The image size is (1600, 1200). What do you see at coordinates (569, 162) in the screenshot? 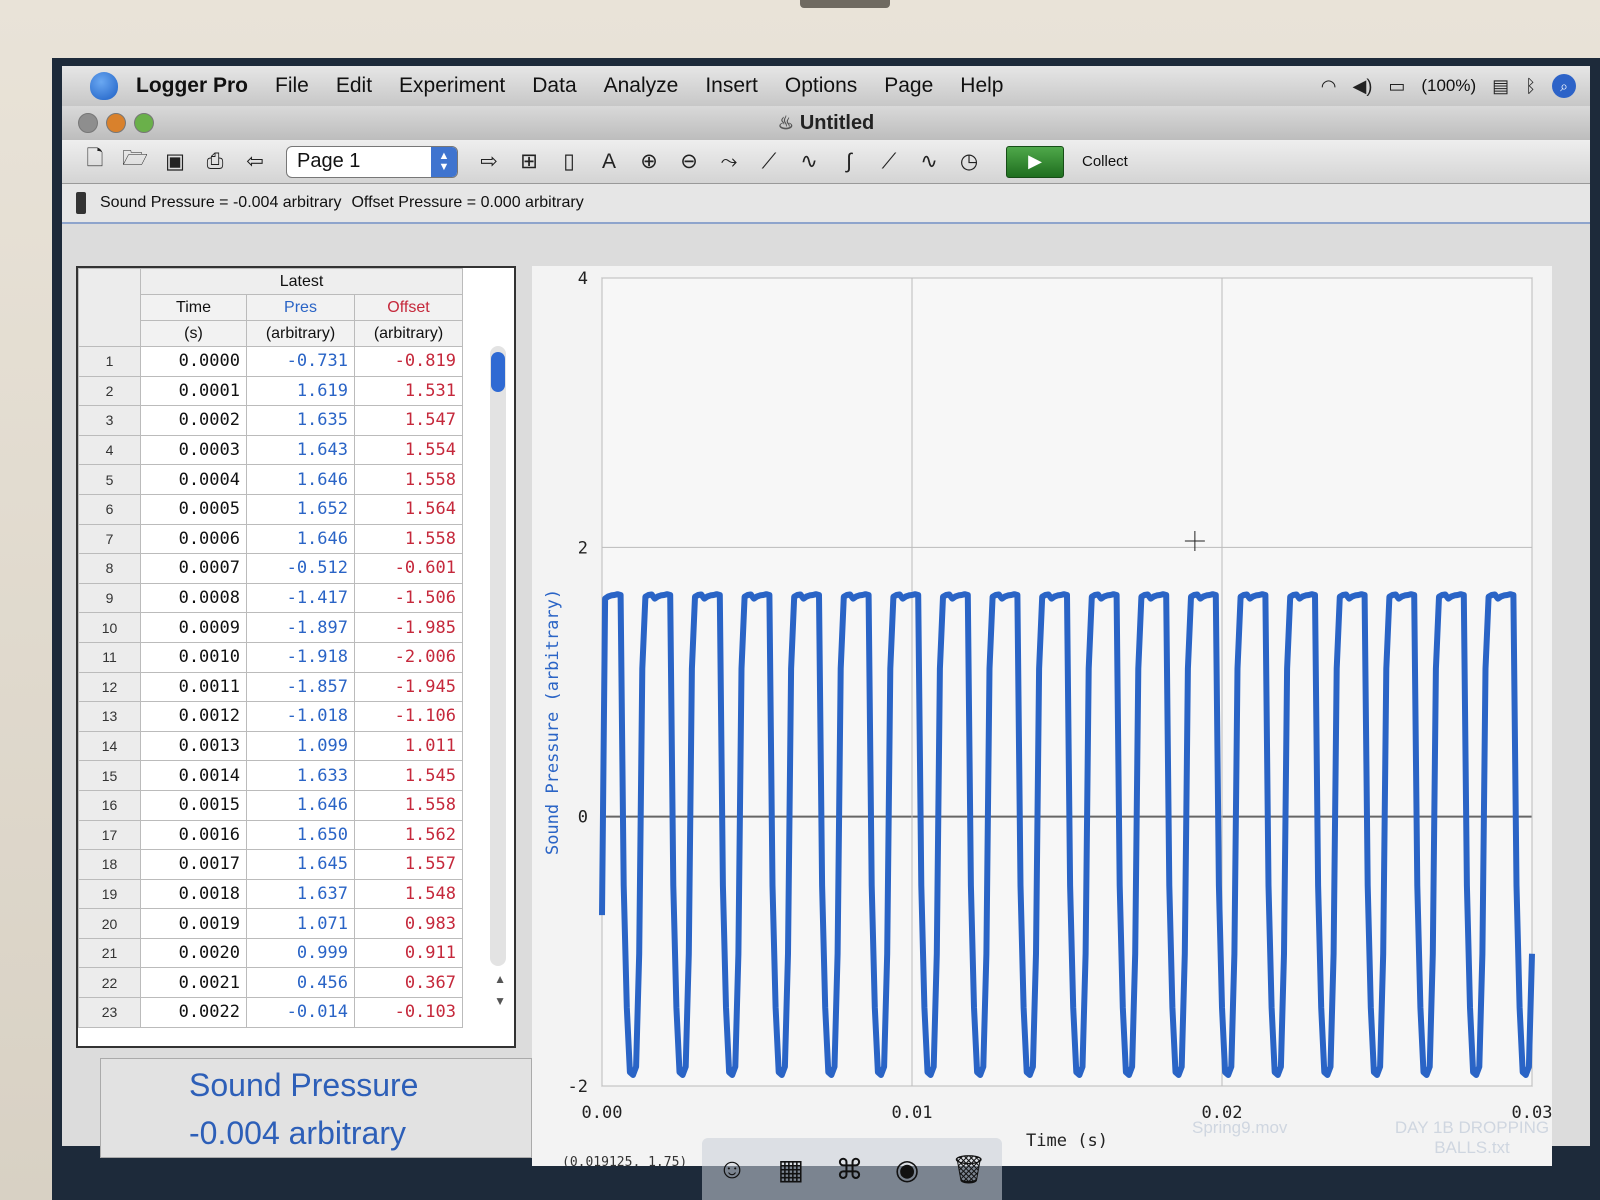
I see `lab-interface-icon: ▯` at bounding box center [569, 162].